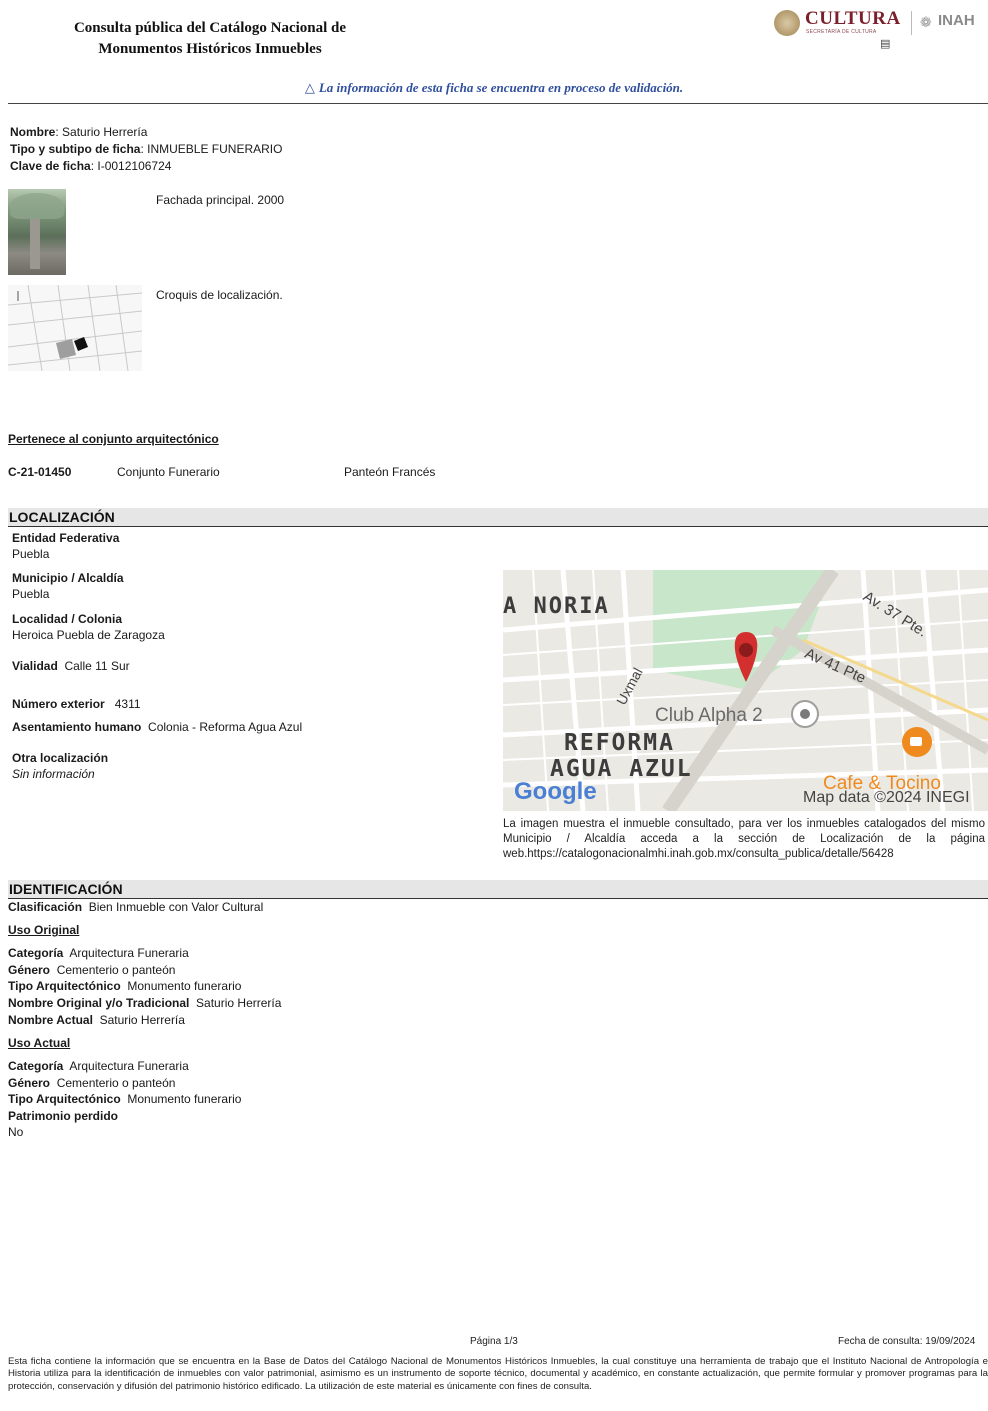 The image size is (988, 1411). Describe the element at coordinates (926, 22) in the screenshot. I see `inah-flower-icon: ❁` at that location.